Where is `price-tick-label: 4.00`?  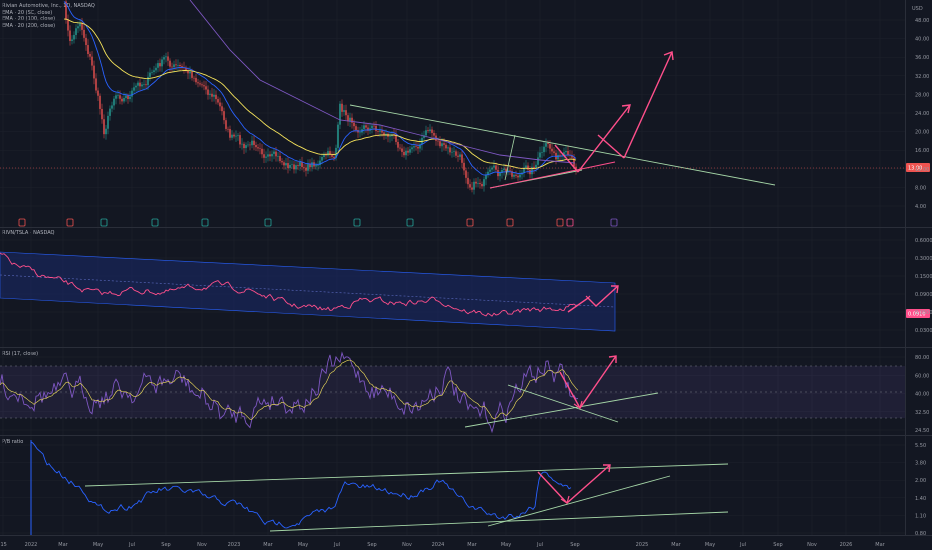
price-tick-label: 4.00 is located at coordinates (920, 207).